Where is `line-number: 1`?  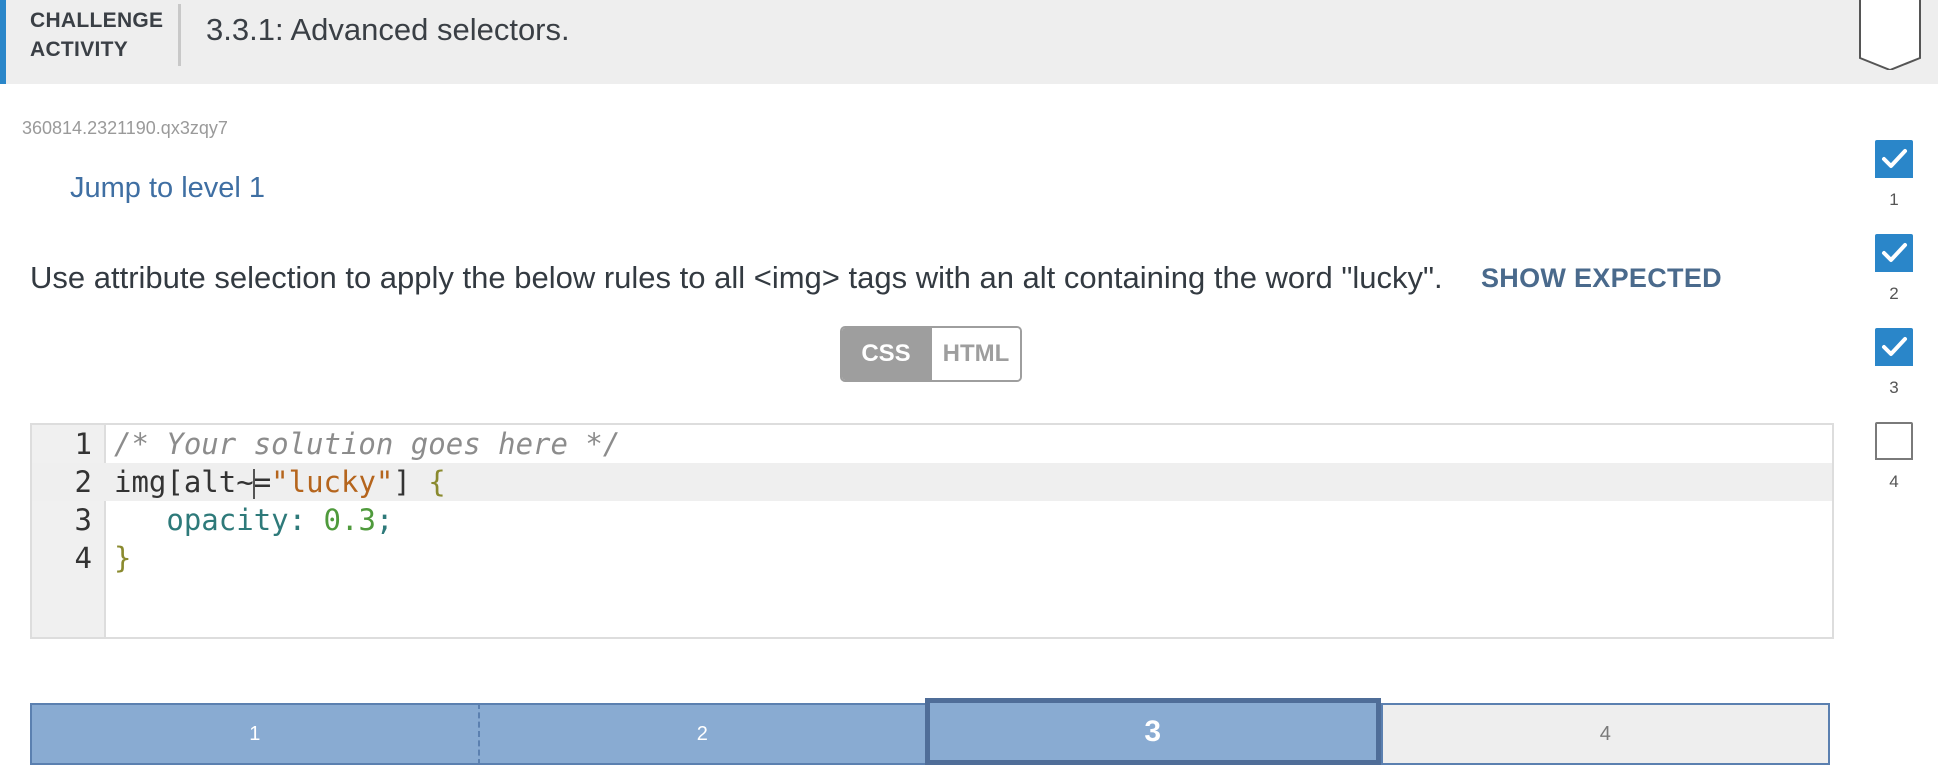 line-number: 1 is located at coordinates (83, 444).